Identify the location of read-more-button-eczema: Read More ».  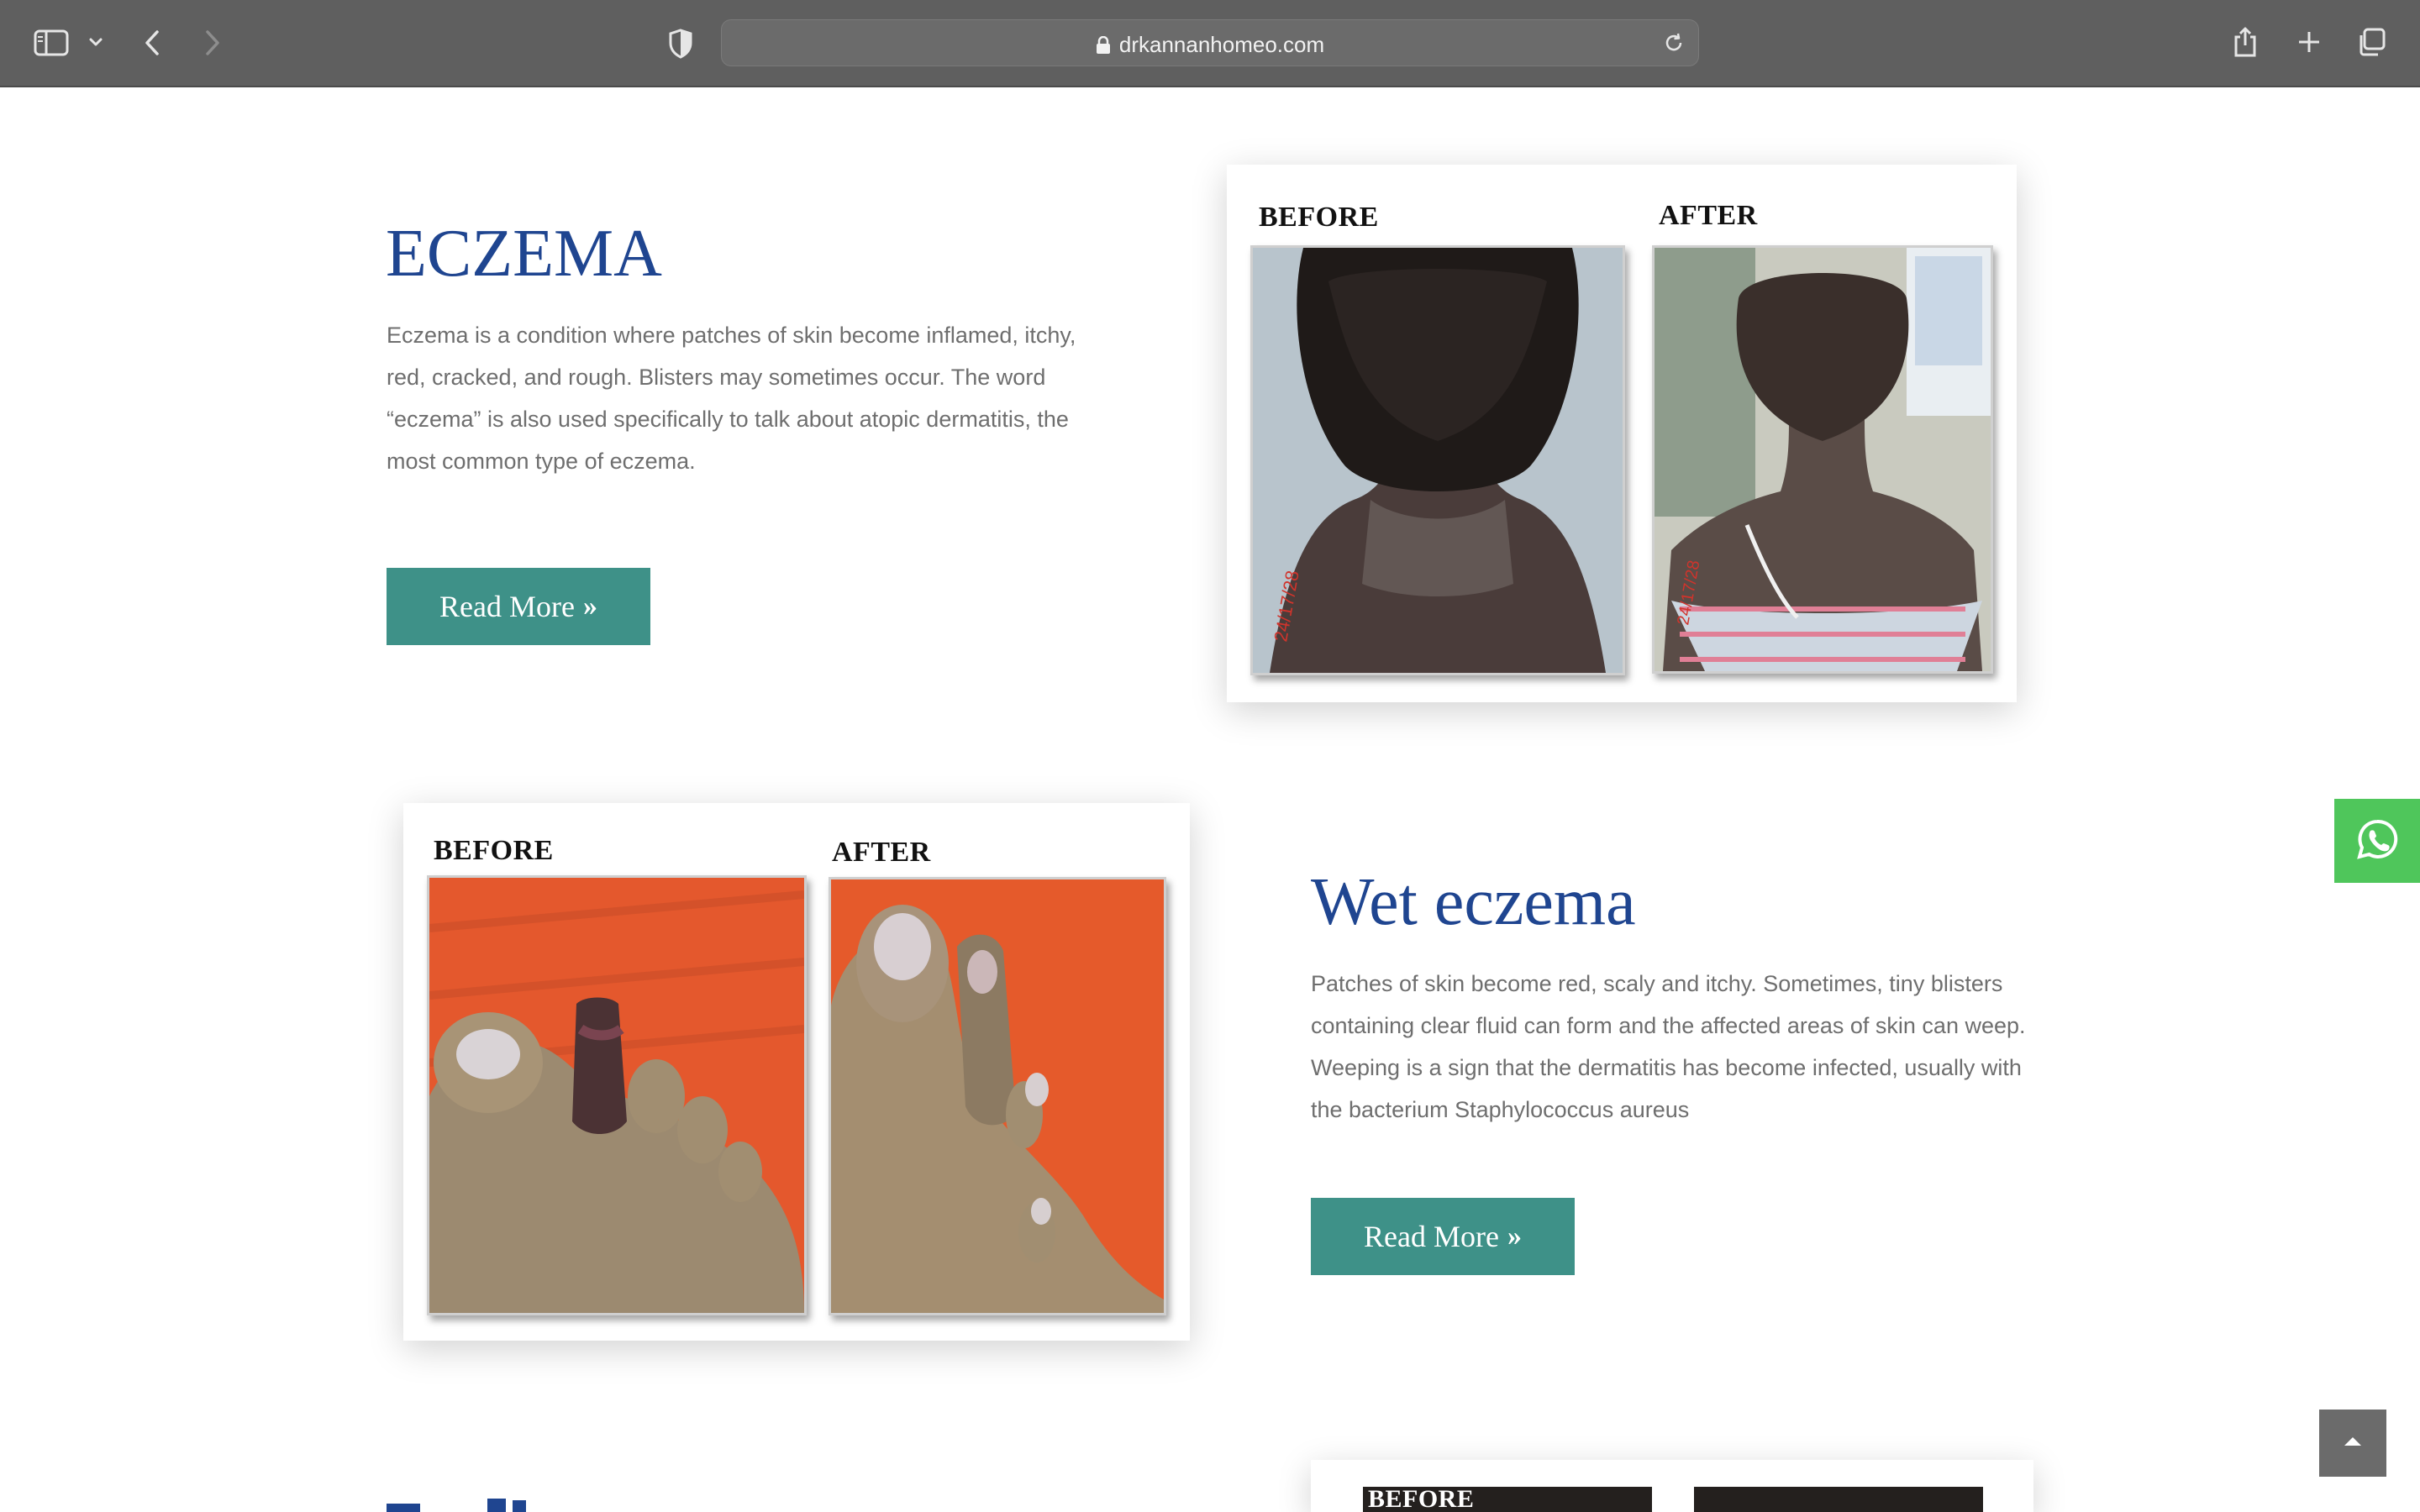
(518, 606).